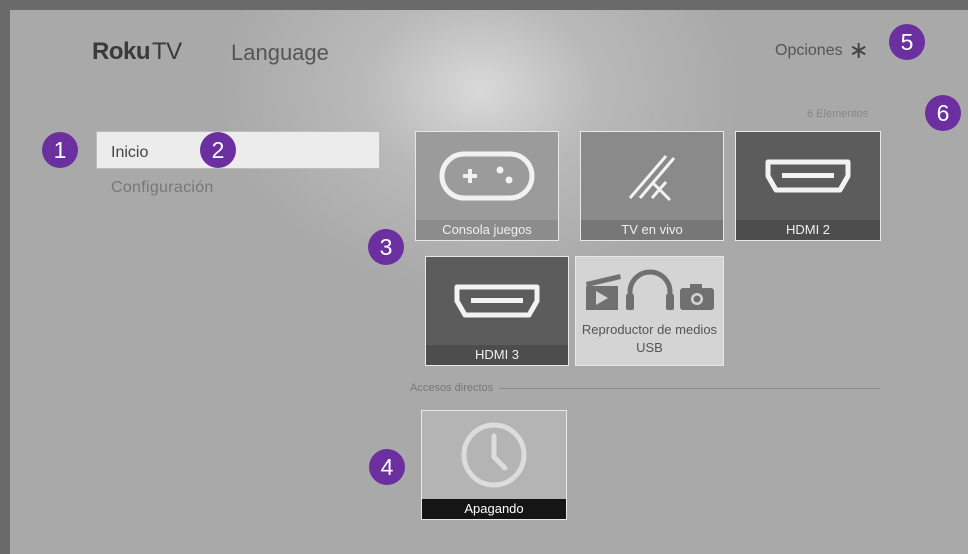  What do you see at coordinates (280, 52) in the screenshot?
I see `page-title: Language` at bounding box center [280, 52].